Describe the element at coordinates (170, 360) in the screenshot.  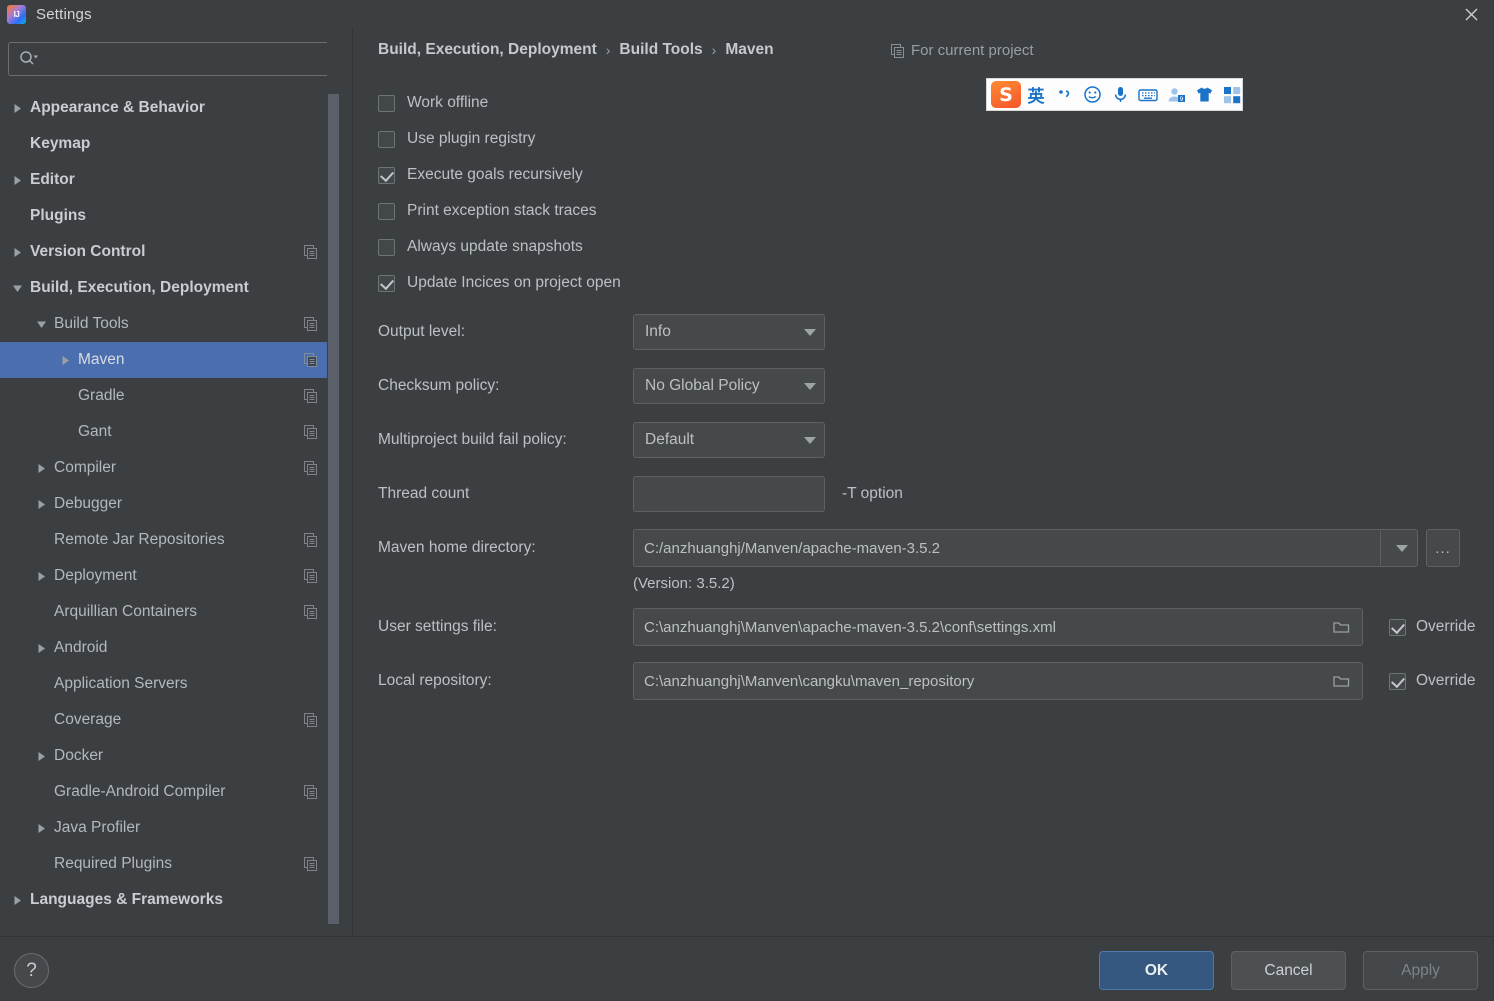
I see `sidebar-item-maven: Maven` at that location.